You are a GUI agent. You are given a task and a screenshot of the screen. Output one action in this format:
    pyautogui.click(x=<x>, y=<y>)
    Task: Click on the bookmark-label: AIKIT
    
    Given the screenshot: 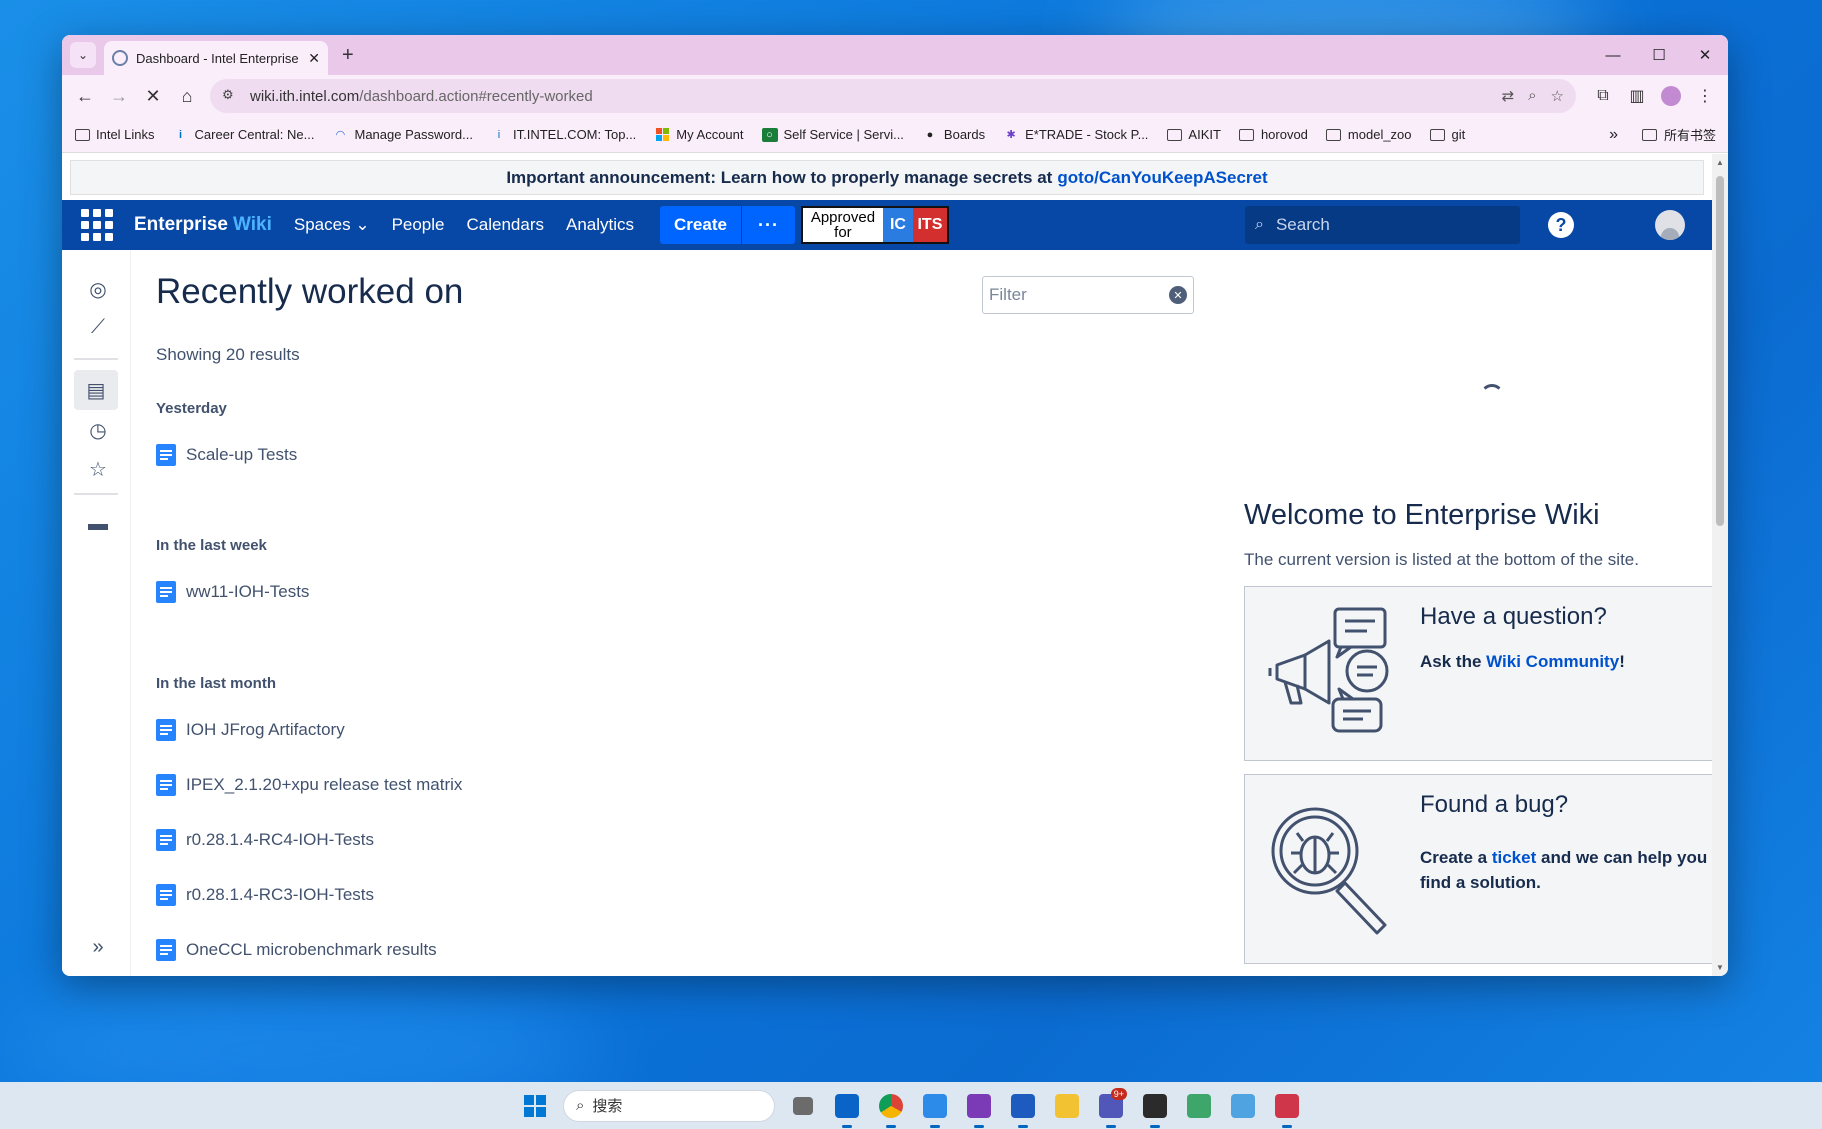 What is the action you would take?
    pyautogui.click(x=1204, y=134)
    